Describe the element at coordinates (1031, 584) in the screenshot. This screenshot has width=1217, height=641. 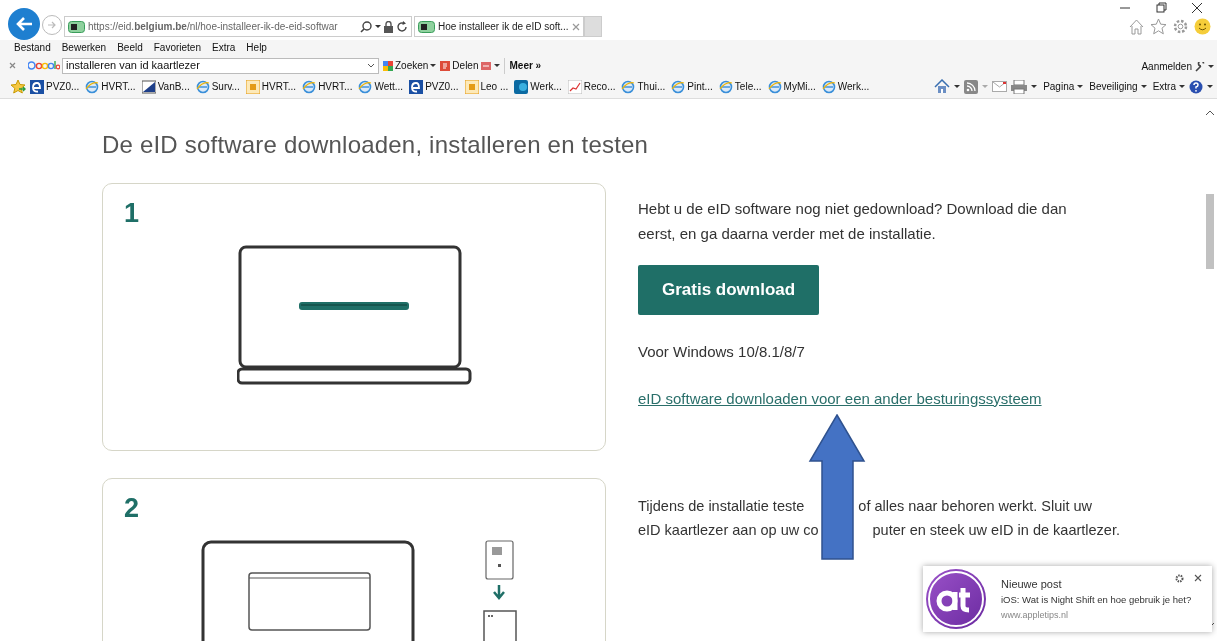
I see `notification-title: Nieuwe post` at that location.